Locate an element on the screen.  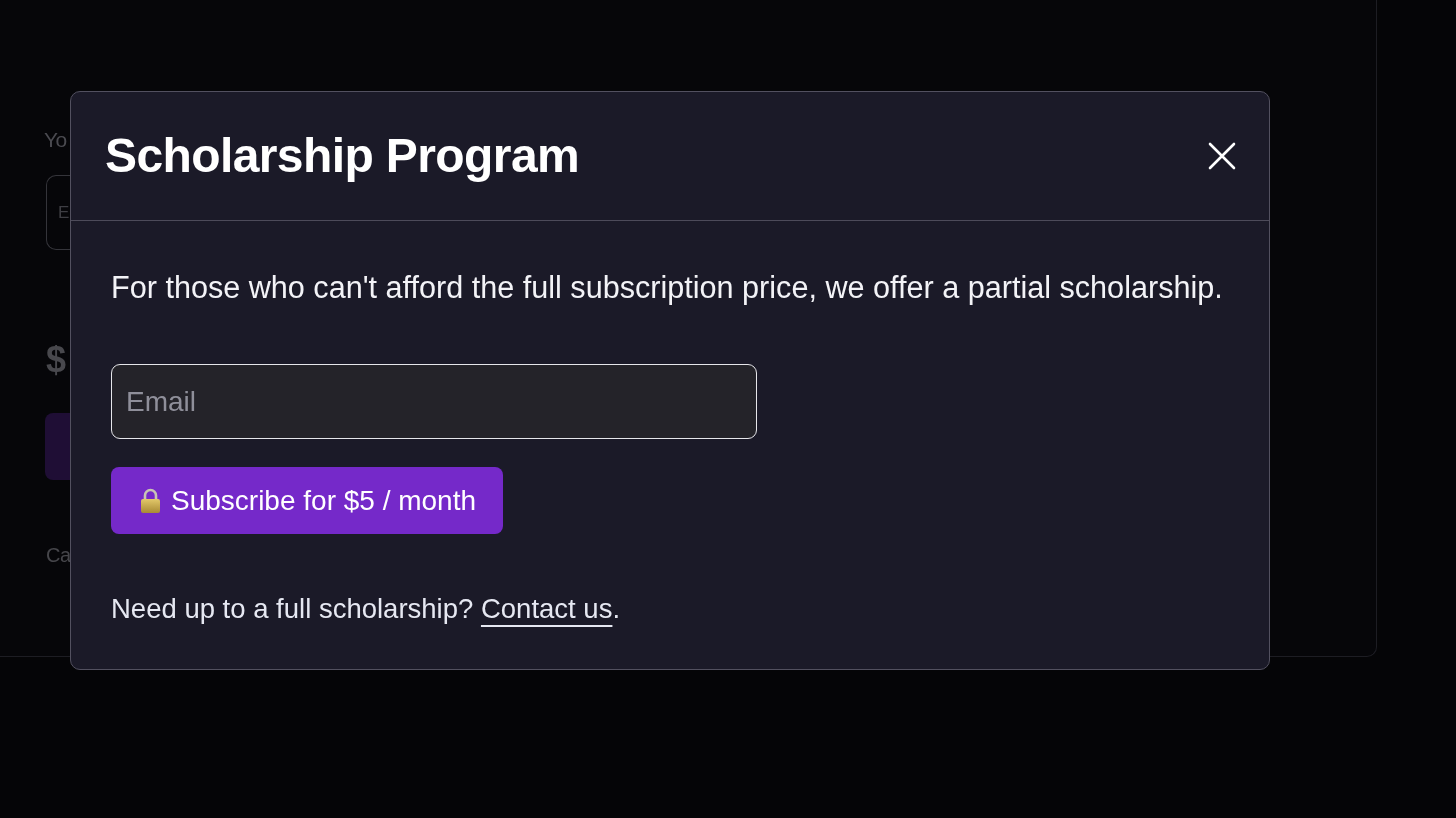
close-icon is located at coordinates (1222, 156).